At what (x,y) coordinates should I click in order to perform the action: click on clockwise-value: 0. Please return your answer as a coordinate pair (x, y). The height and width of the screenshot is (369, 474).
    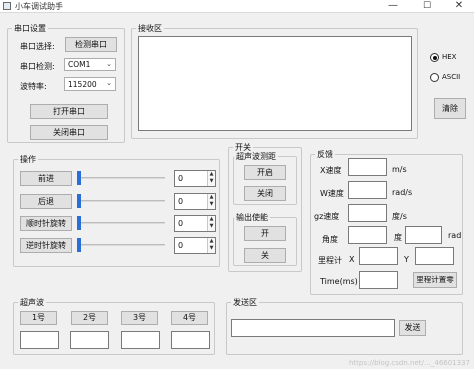
    Looking at the image, I should click on (181, 223).